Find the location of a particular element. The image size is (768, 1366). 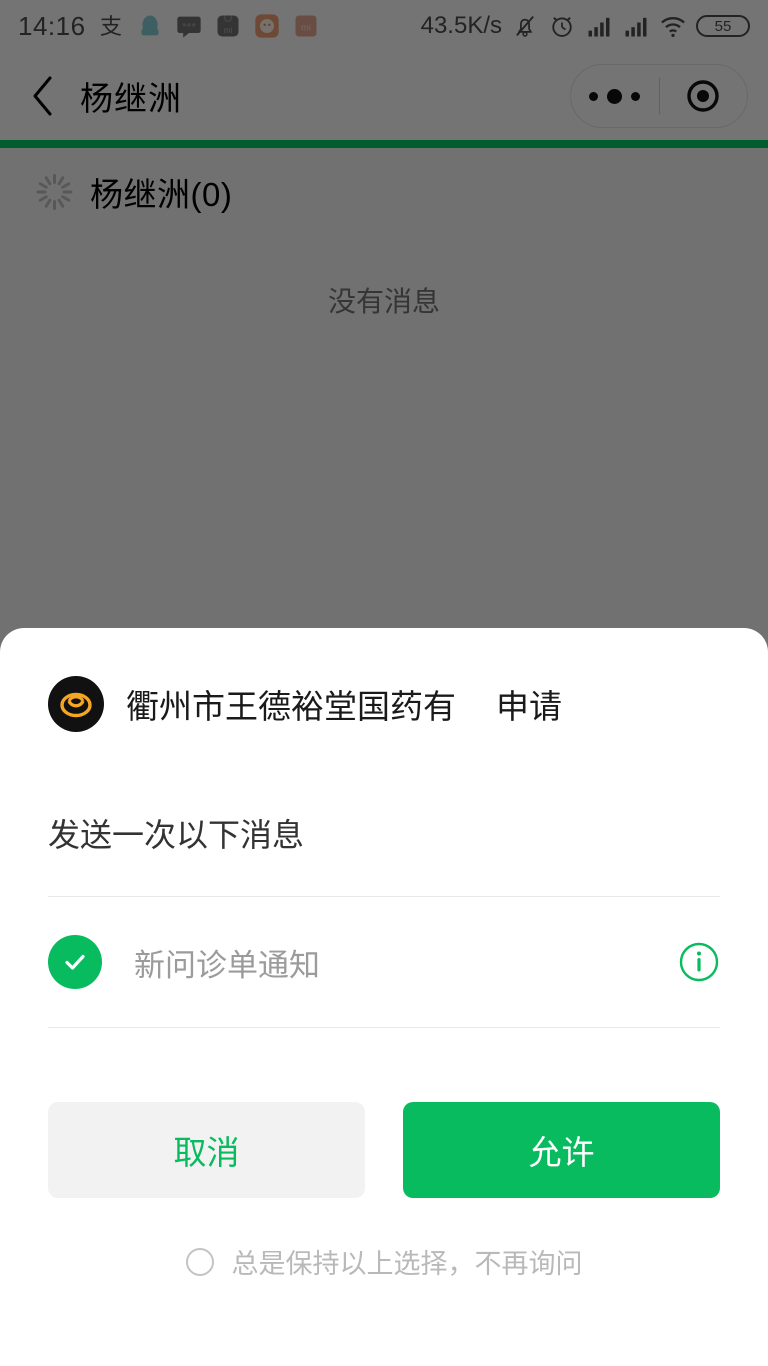

subscribe-message-label: 新问诊单通知 is located at coordinates (227, 965).